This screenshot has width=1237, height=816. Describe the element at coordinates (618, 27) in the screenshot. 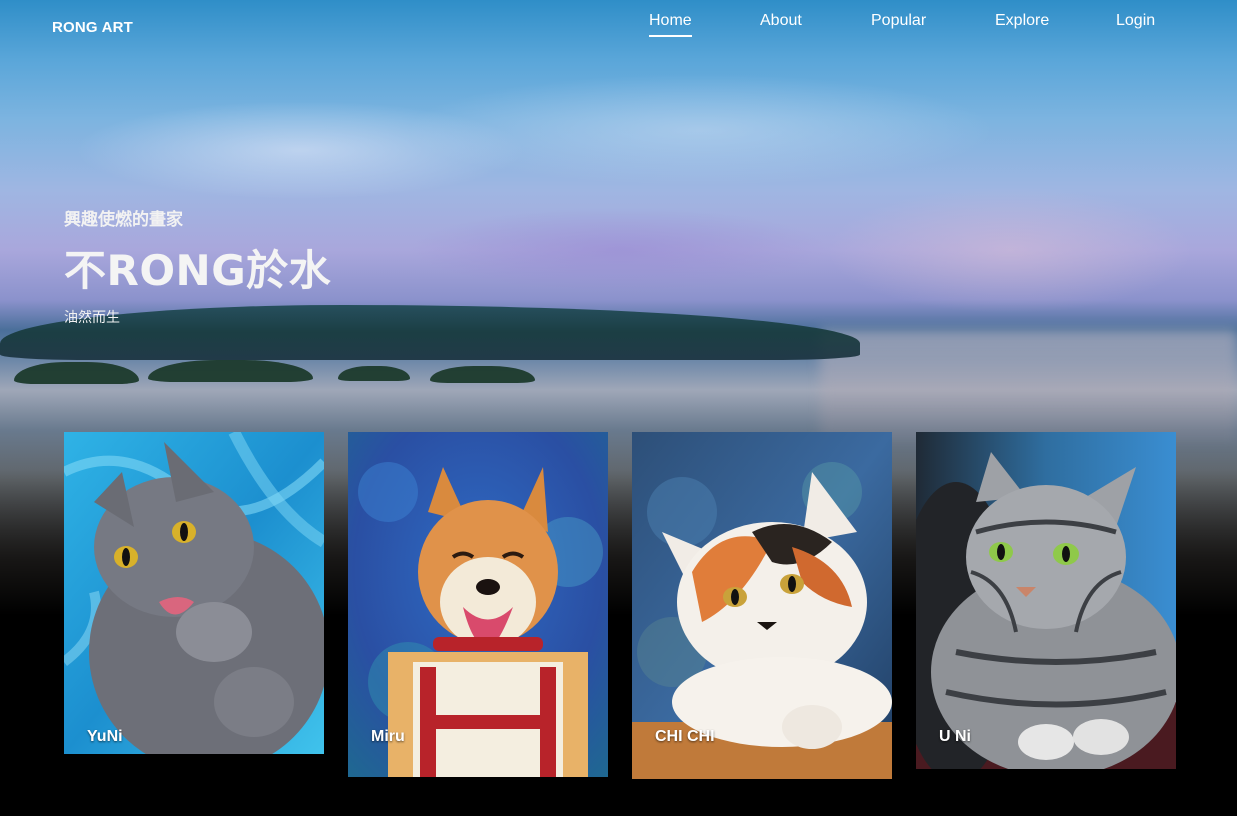

I see `main-nav: Home About Popular Explore Login` at that location.